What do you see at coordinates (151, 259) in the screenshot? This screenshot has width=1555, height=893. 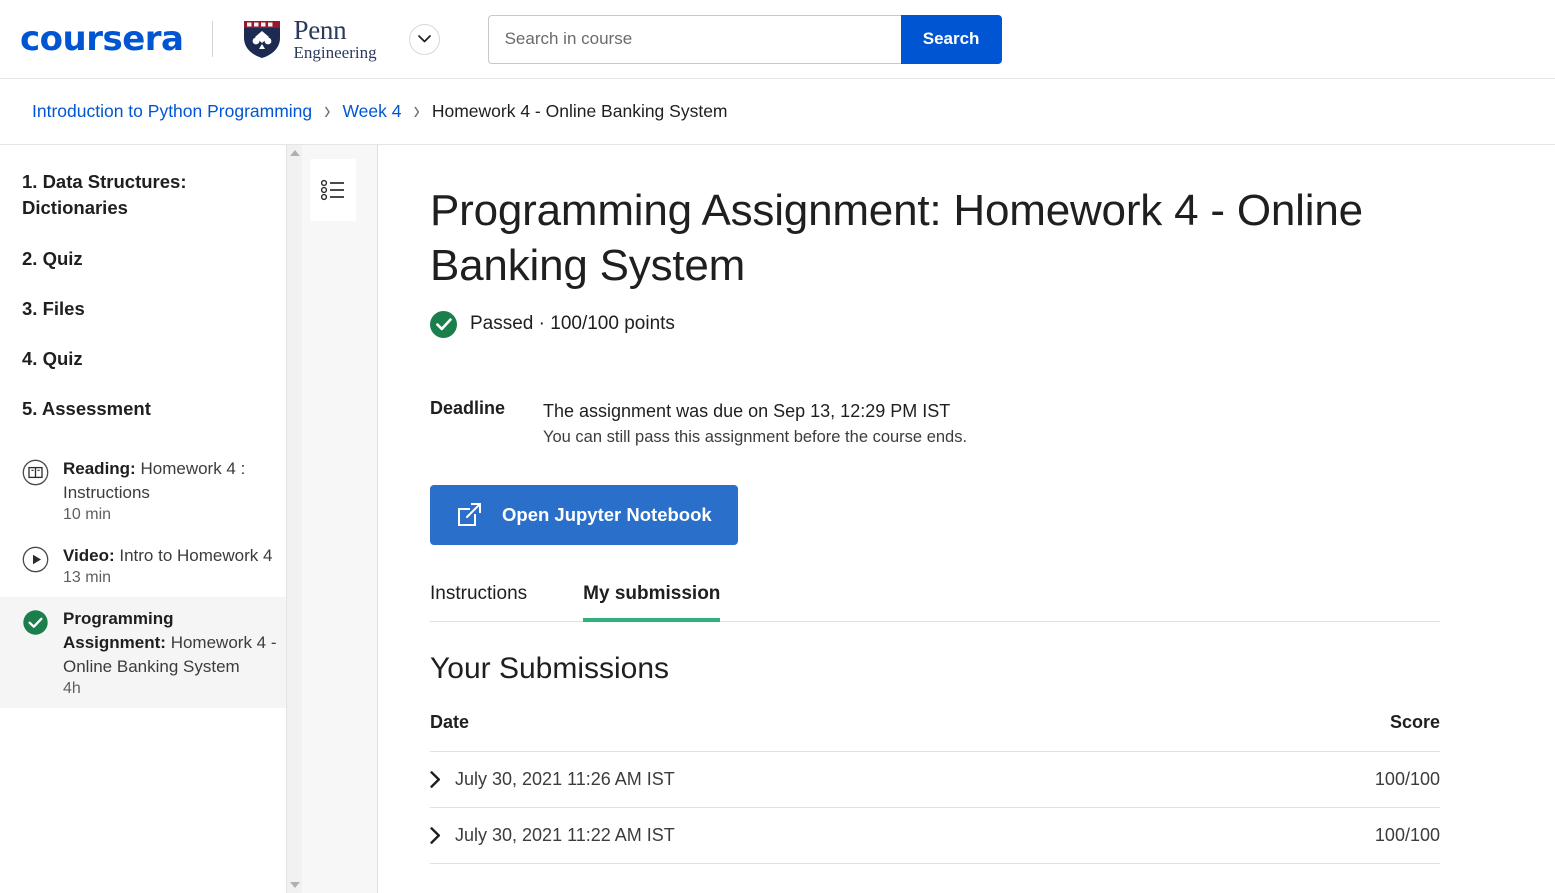 I see `sidebar-item-quiz-2: 2. Quiz` at bounding box center [151, 259].